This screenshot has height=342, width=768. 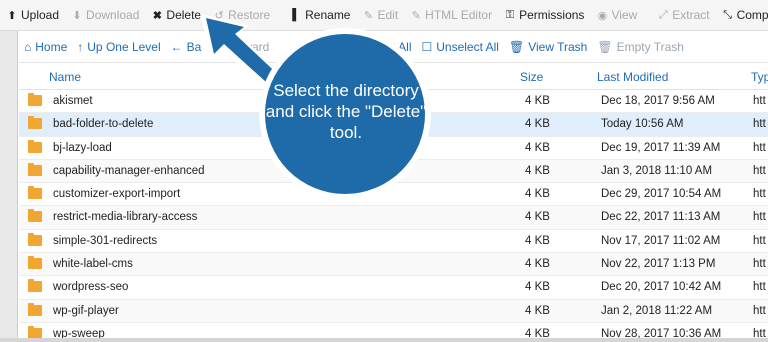 I want to click on delete-button: ✖ Delete, so click(x=176, y=15).